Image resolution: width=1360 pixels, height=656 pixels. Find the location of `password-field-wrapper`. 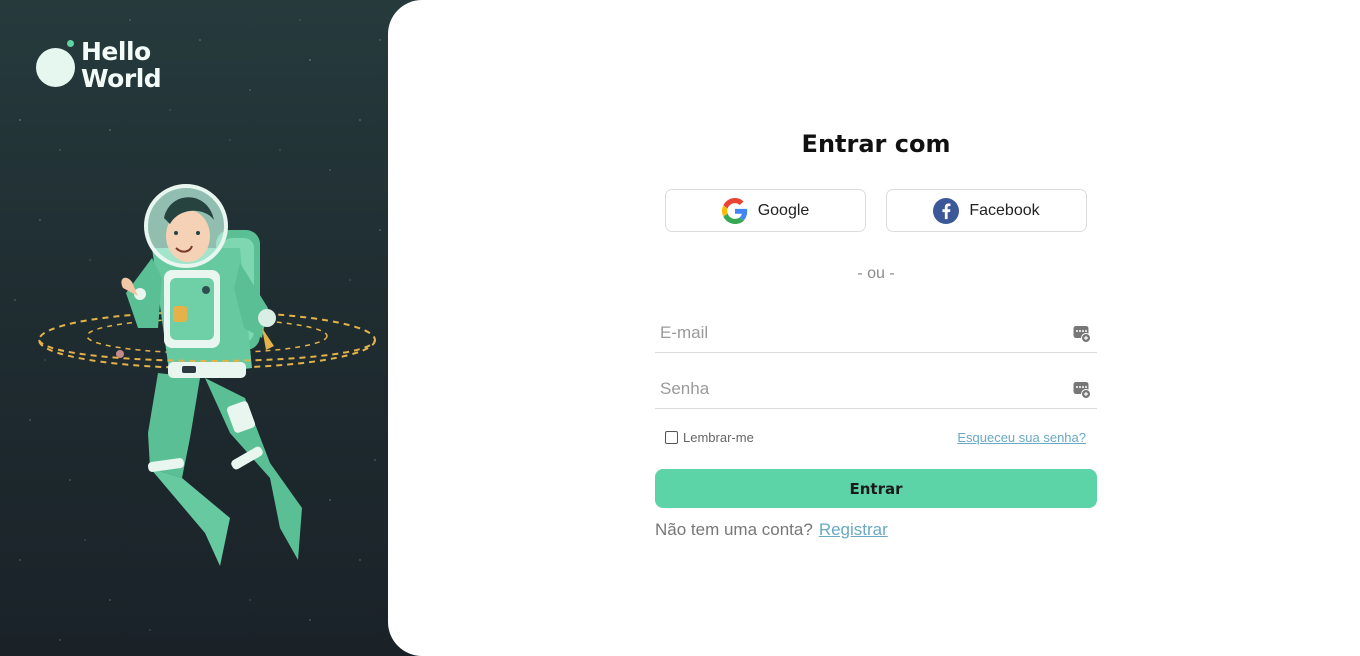

password-field-wrapper is located at coordinates (876, 389).